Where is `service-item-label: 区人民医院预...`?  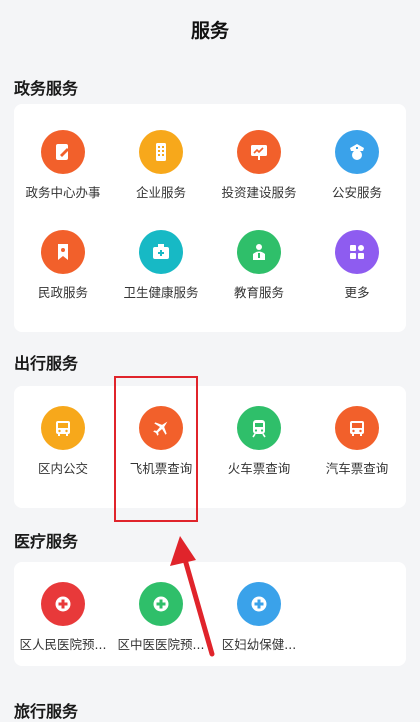
service-item-label: 区人民医院预... is located at coordinates (63, 644).